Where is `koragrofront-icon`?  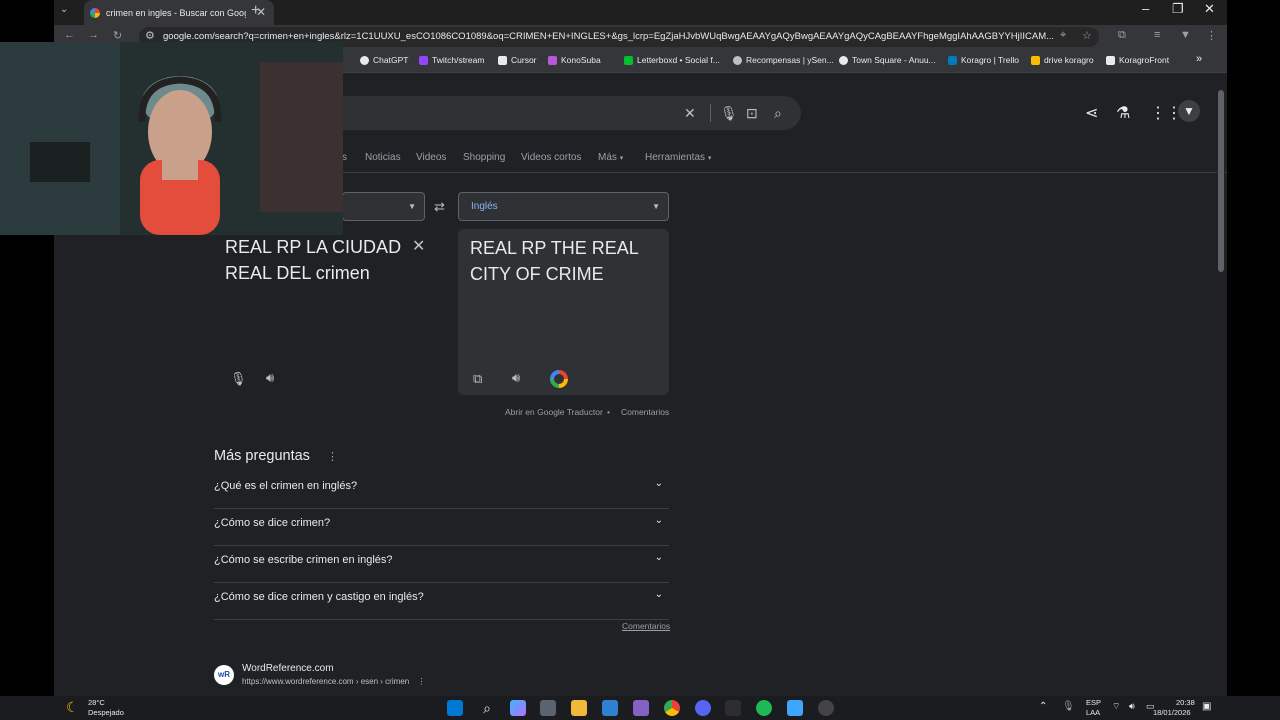
koragrofront-icon is located at coordinates (1110, 60).